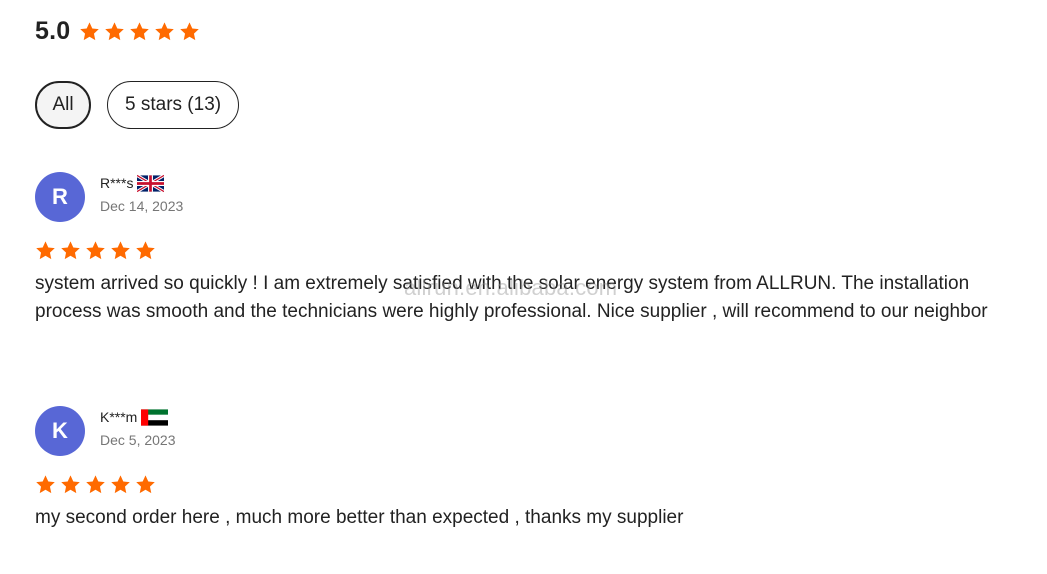 This screenshot has width=1047, height=574. What do you see at coordinates (142, 206) in the screenshot?
I see `review-date: Dec 14, 2023` at bounding box center [142, 206].